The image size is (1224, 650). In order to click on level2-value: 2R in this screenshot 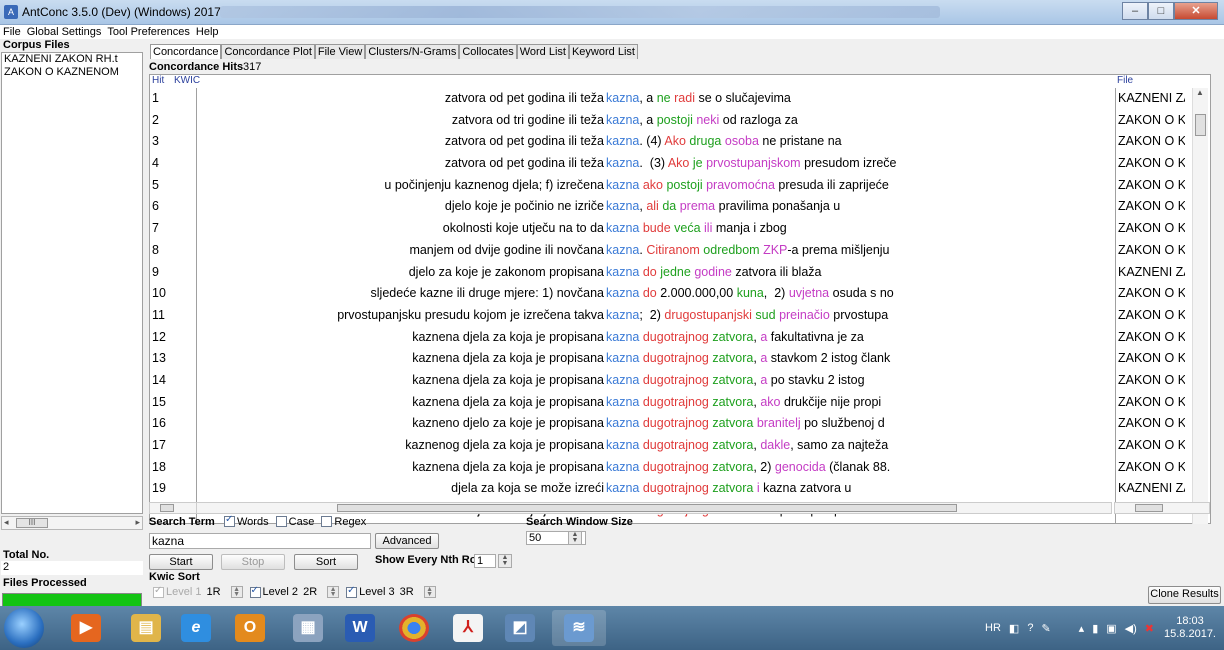, I will do `click(314, 592)`.